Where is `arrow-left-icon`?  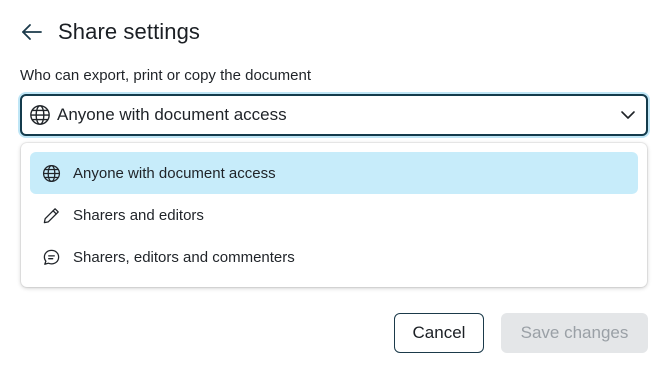 arrow-left-icon is located at coordinates (32, 32).